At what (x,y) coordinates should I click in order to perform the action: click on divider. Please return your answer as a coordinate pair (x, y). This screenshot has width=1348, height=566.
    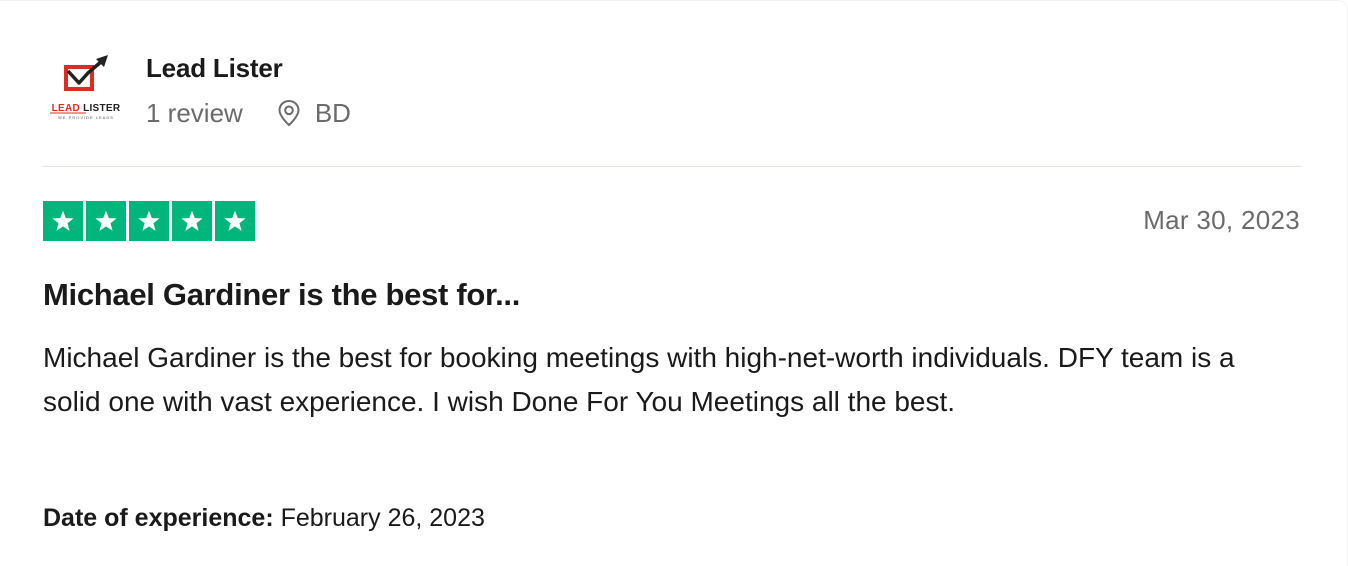
    Looking at the image, I should click on (672, 166).